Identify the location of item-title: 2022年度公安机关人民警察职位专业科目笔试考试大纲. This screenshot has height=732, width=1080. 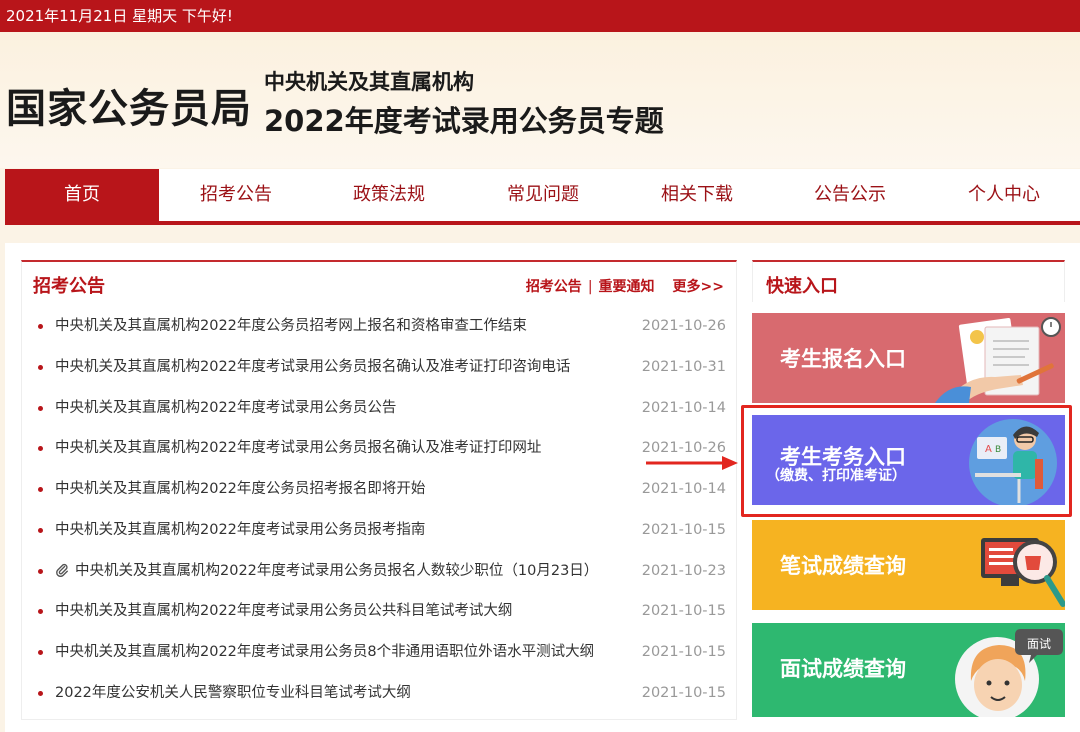
(233, 693).